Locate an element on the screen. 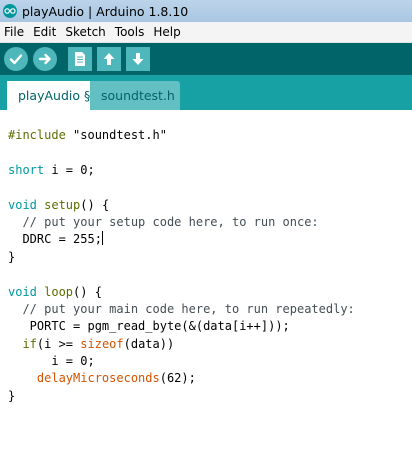 The image size is (412, 459). code-line-14: i = 0; is located at coordinates (51, 361).